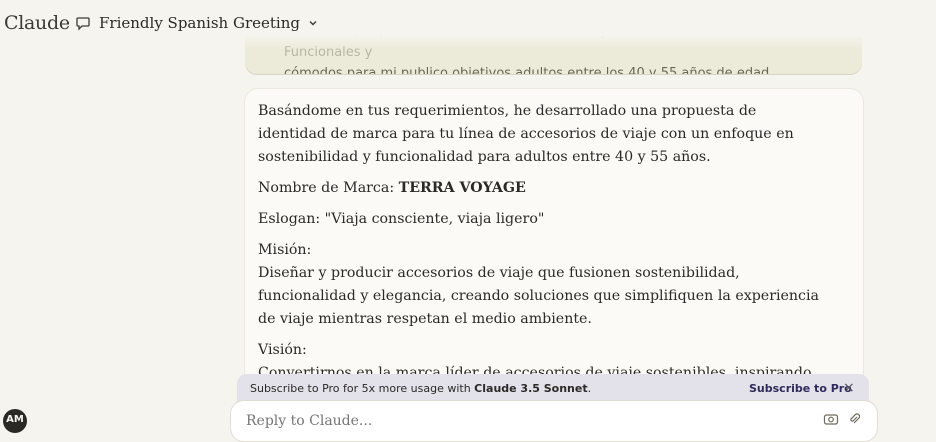 The height and width of the screenshot is (442, 936). Describe the element at coordinates (468, 25) in the screenshot. I see `top-bar: Claude Friendly Spanish Greeting` at that location.